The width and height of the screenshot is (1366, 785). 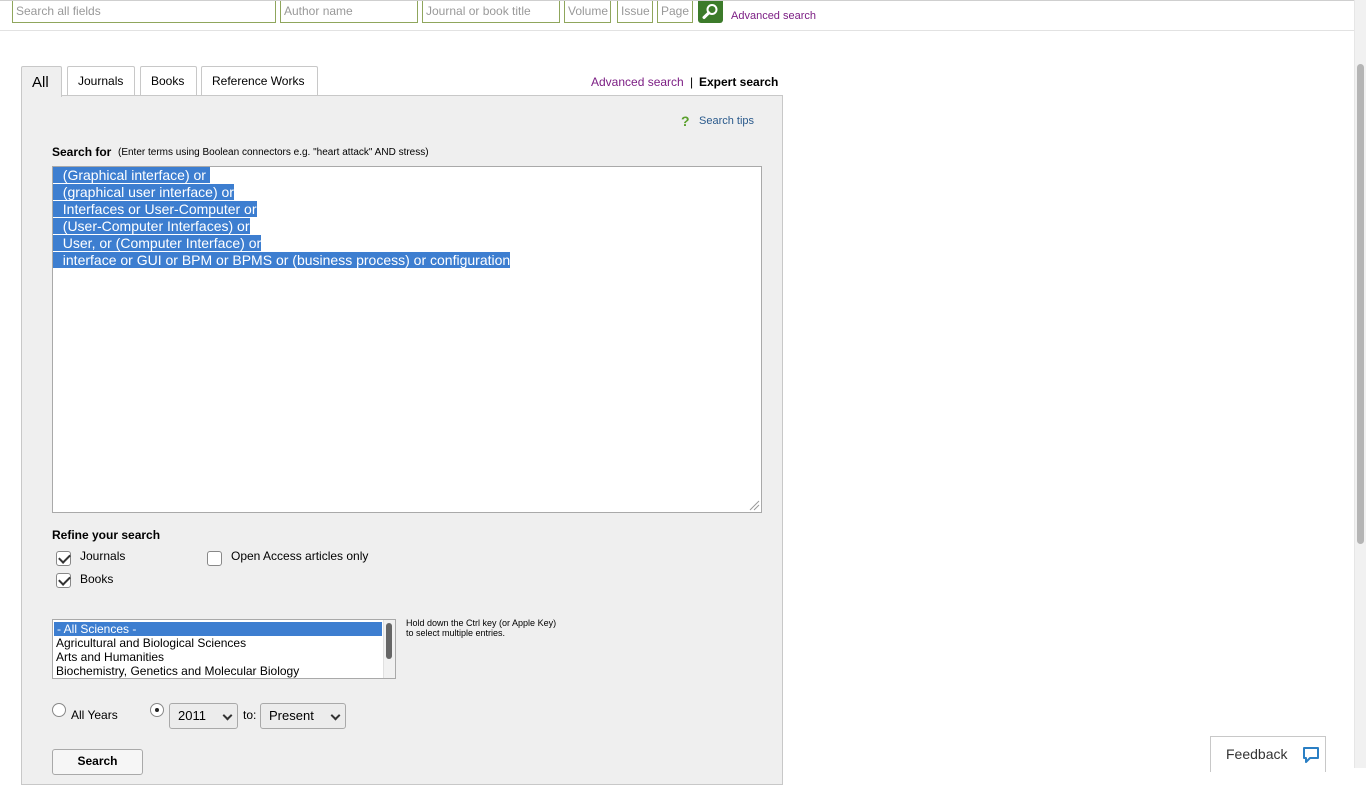 What do you see at coordinates (151, 226) in the screenshot?
I see `query-line: (User-Computer Interfaces) or` at bounding box center [151, 226].